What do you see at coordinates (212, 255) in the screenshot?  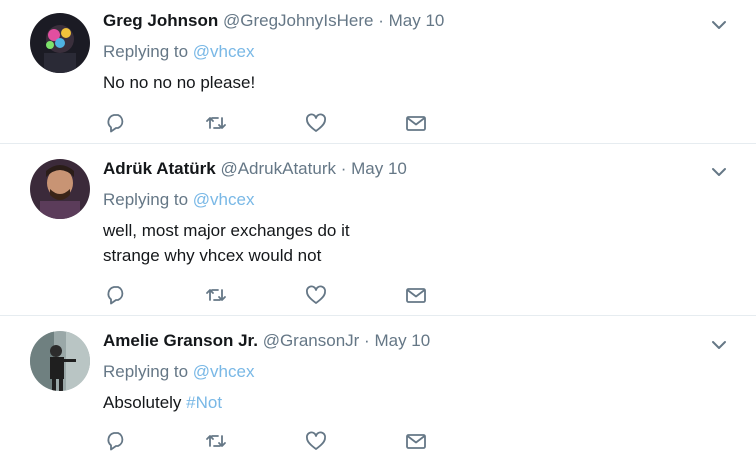 I see `tweet-text-line: strange why vhcex would not` at bounding box center [212, 255].